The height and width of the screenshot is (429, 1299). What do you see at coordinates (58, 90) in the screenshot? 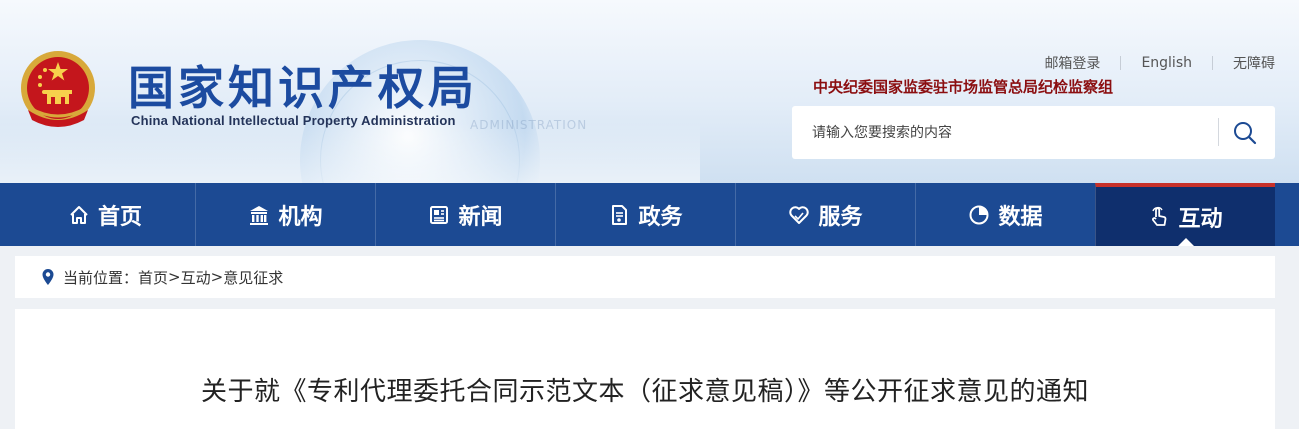
I see `national-emblem-icon` at bounding box center [58, 90].